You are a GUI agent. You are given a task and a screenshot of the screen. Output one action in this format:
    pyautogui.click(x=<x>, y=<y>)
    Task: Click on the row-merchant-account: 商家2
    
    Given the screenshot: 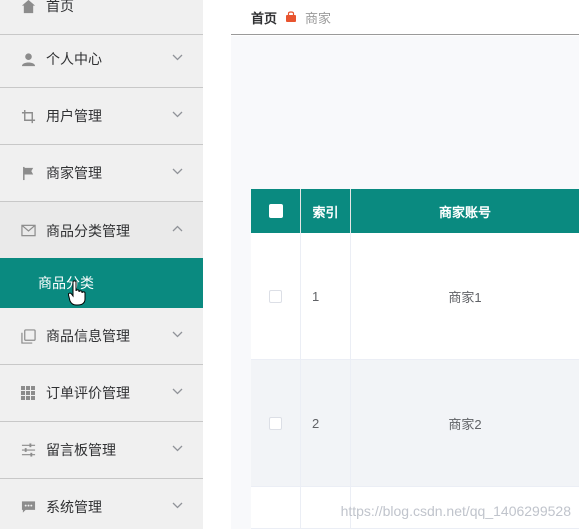 What is the action you would take?
    pyautogui.click(x=465, y=424)
    